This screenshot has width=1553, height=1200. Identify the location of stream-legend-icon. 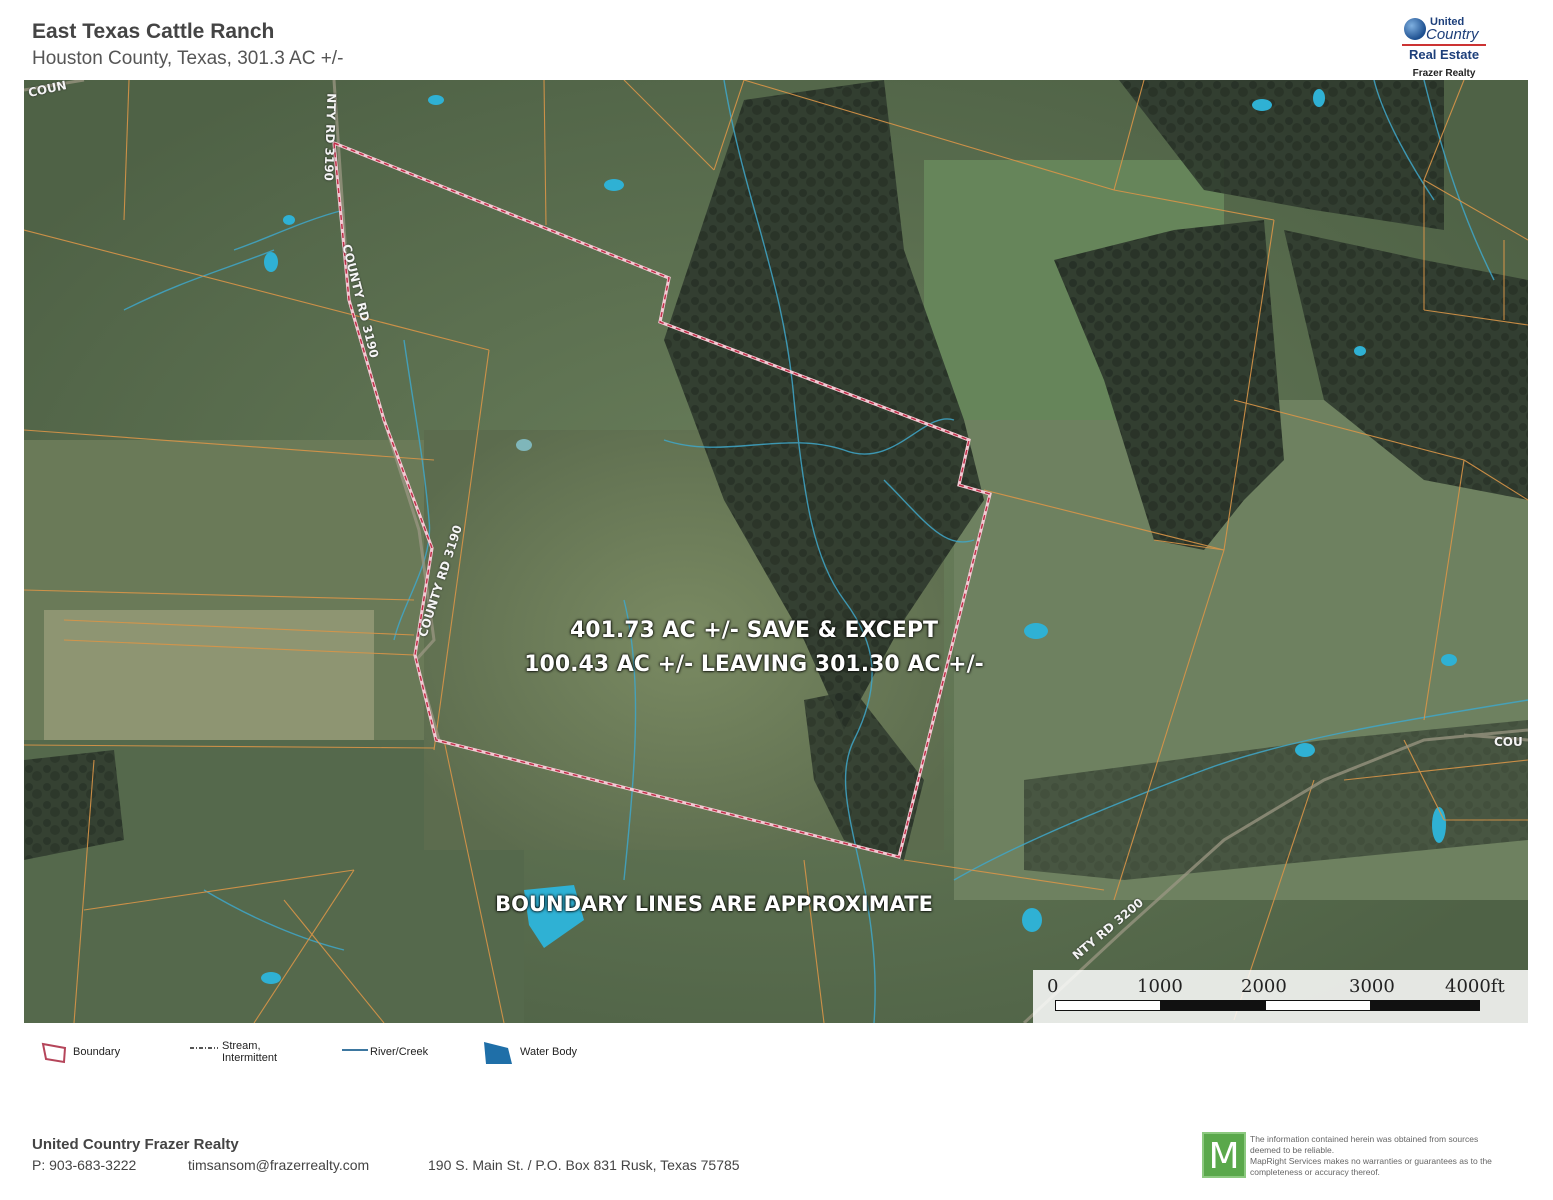
(204, 1048).